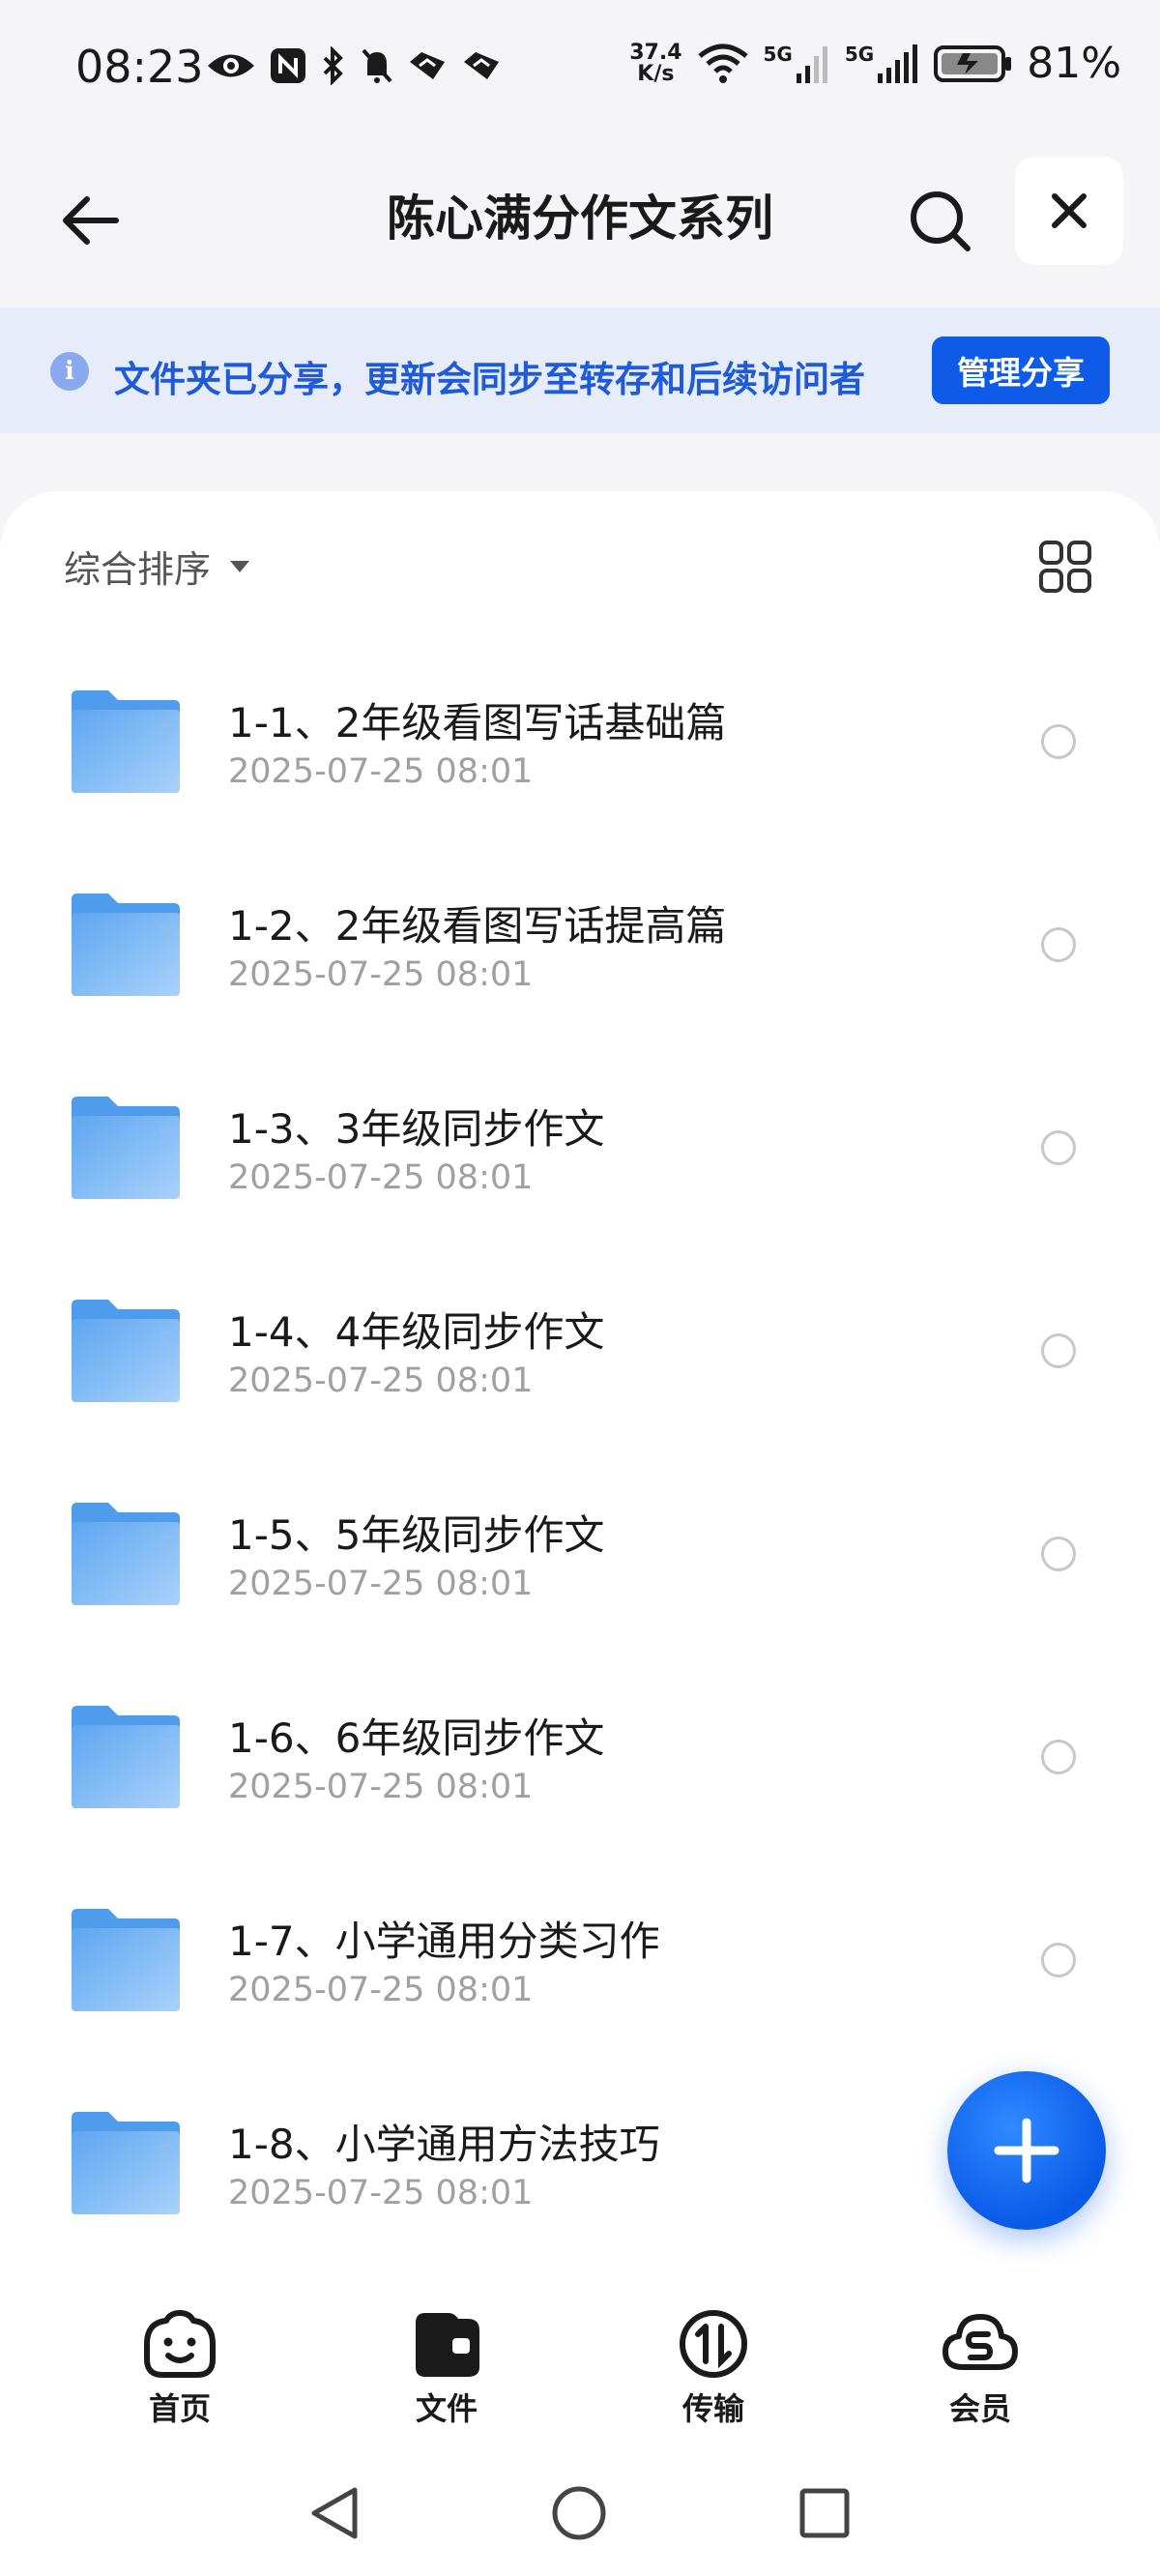  I want to click on grid-icon, so click(1065, 567).